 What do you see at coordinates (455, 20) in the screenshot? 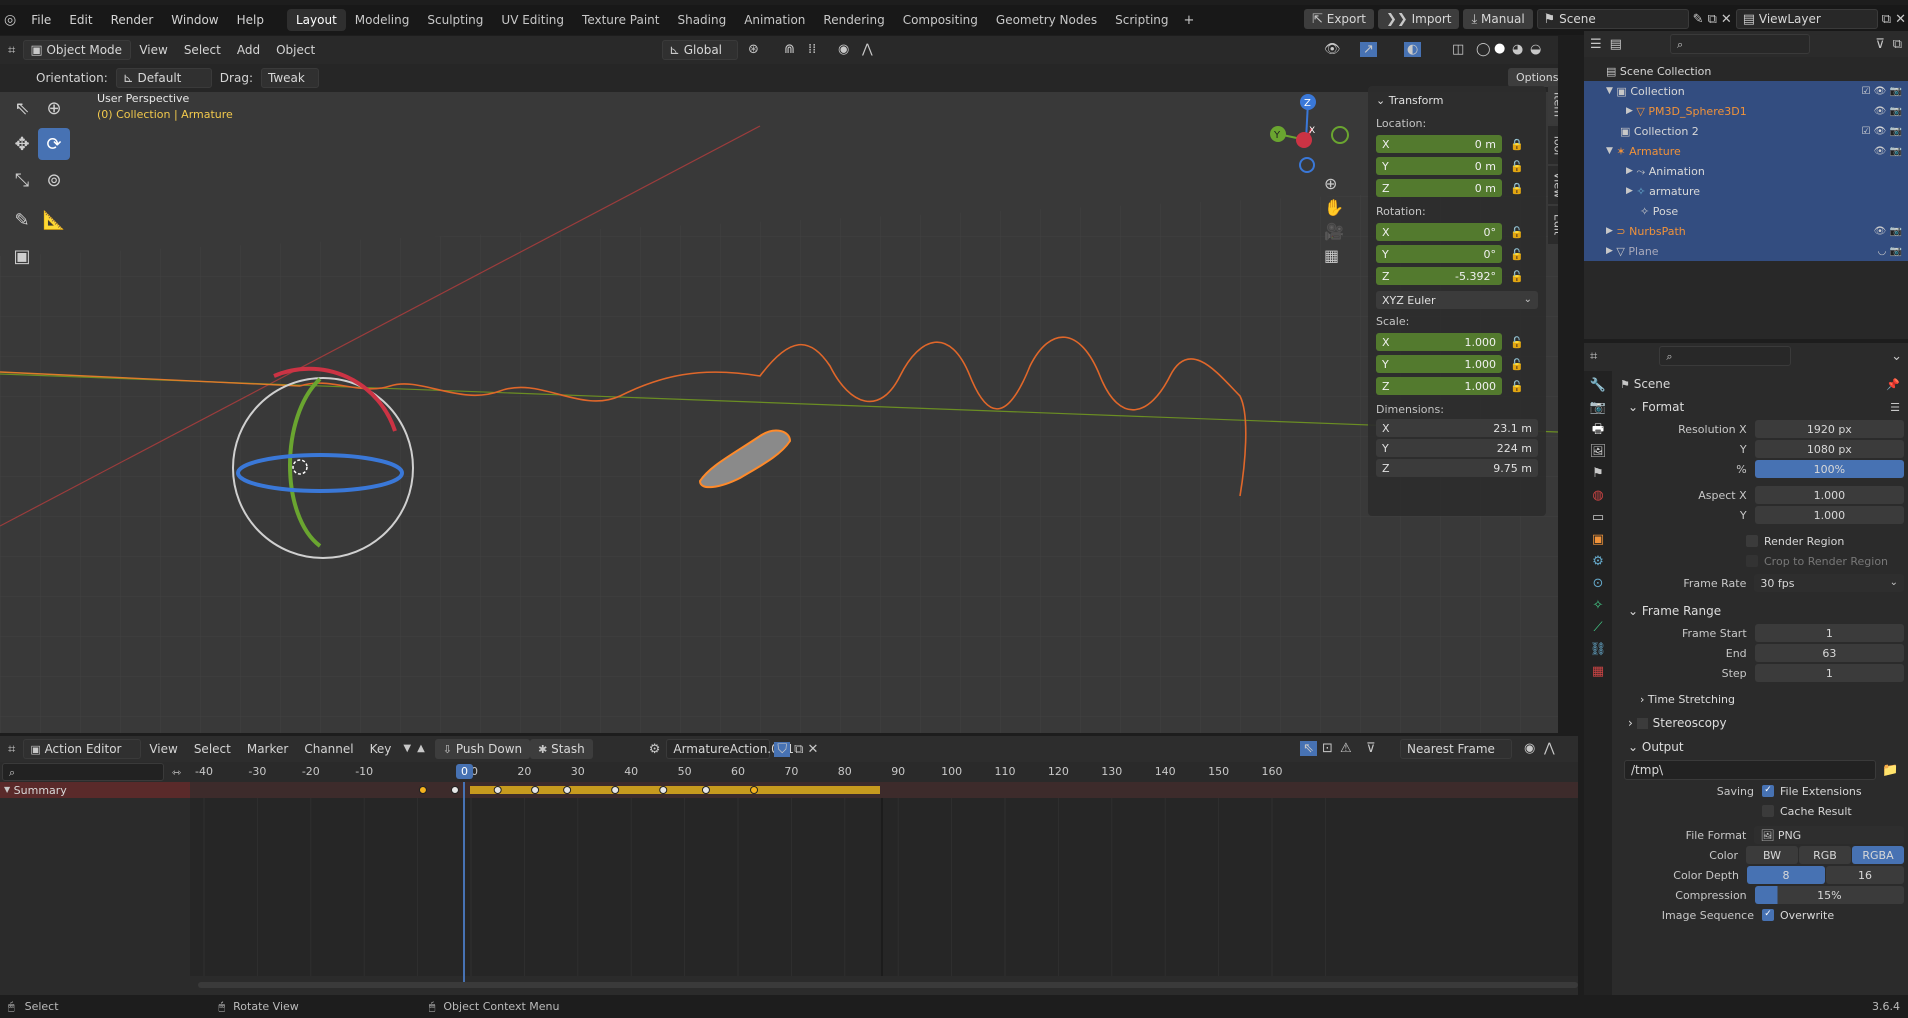
I see `tab-sculpting: Sculpting` at bounding box center [455, 20].